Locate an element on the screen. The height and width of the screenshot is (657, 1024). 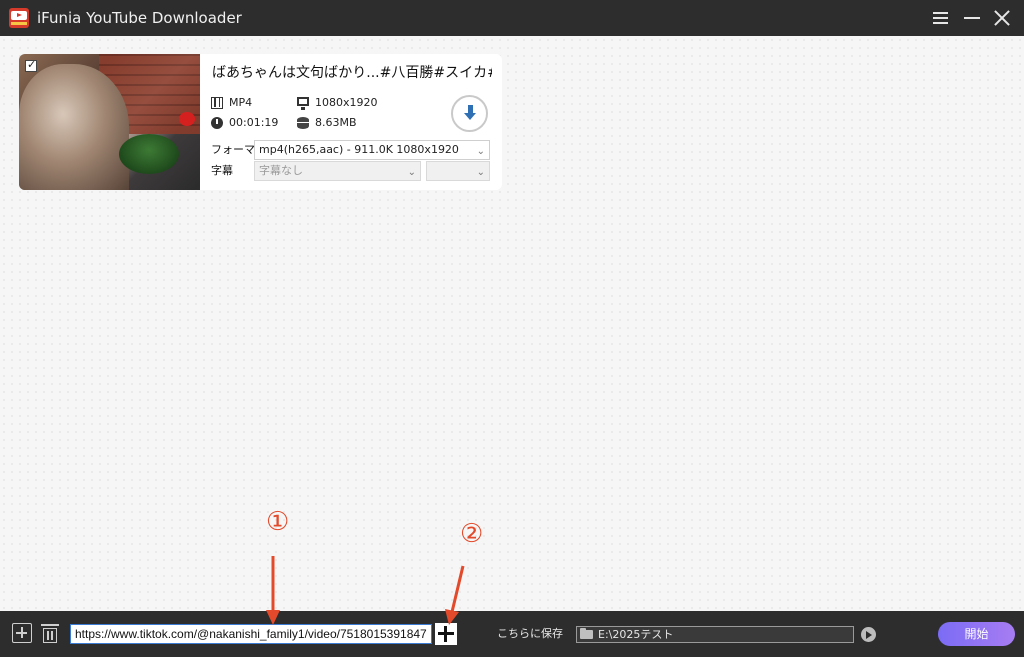
video-format: MP4 is located at coordinates (241, 102).